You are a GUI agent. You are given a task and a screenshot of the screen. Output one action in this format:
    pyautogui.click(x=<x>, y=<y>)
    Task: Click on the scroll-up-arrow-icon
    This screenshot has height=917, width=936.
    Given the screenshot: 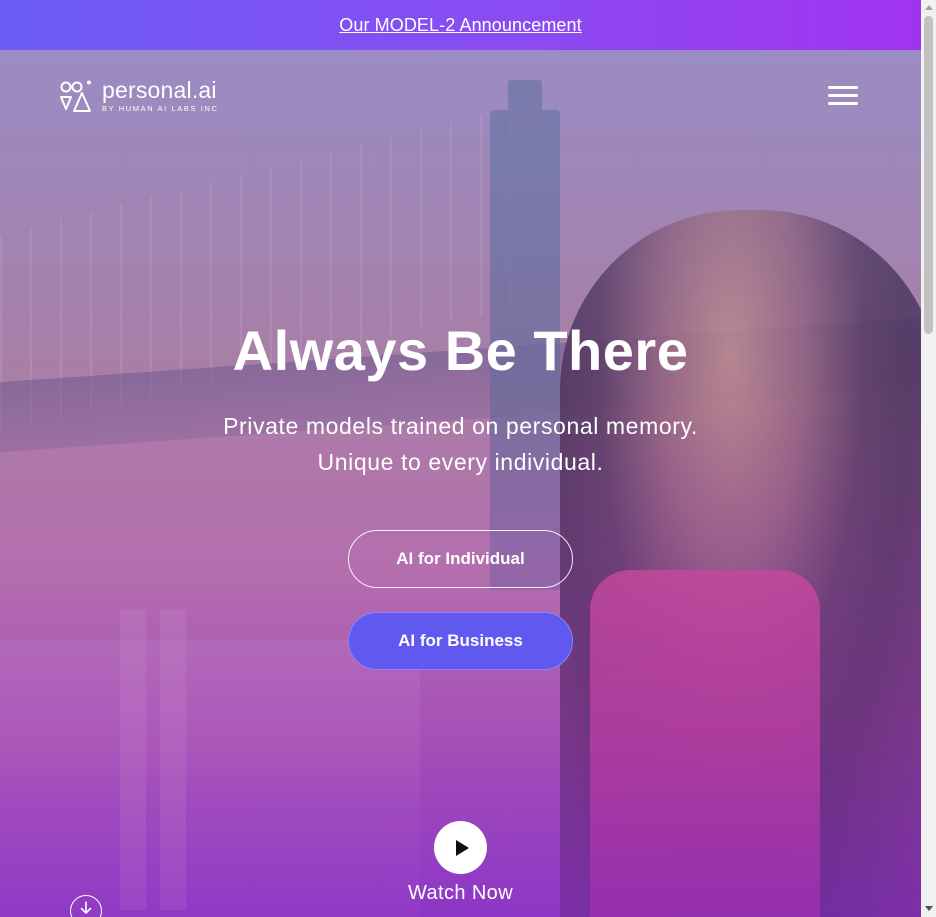 What is the action you would take?
    pyautogui.click(x=929, y=7)
    